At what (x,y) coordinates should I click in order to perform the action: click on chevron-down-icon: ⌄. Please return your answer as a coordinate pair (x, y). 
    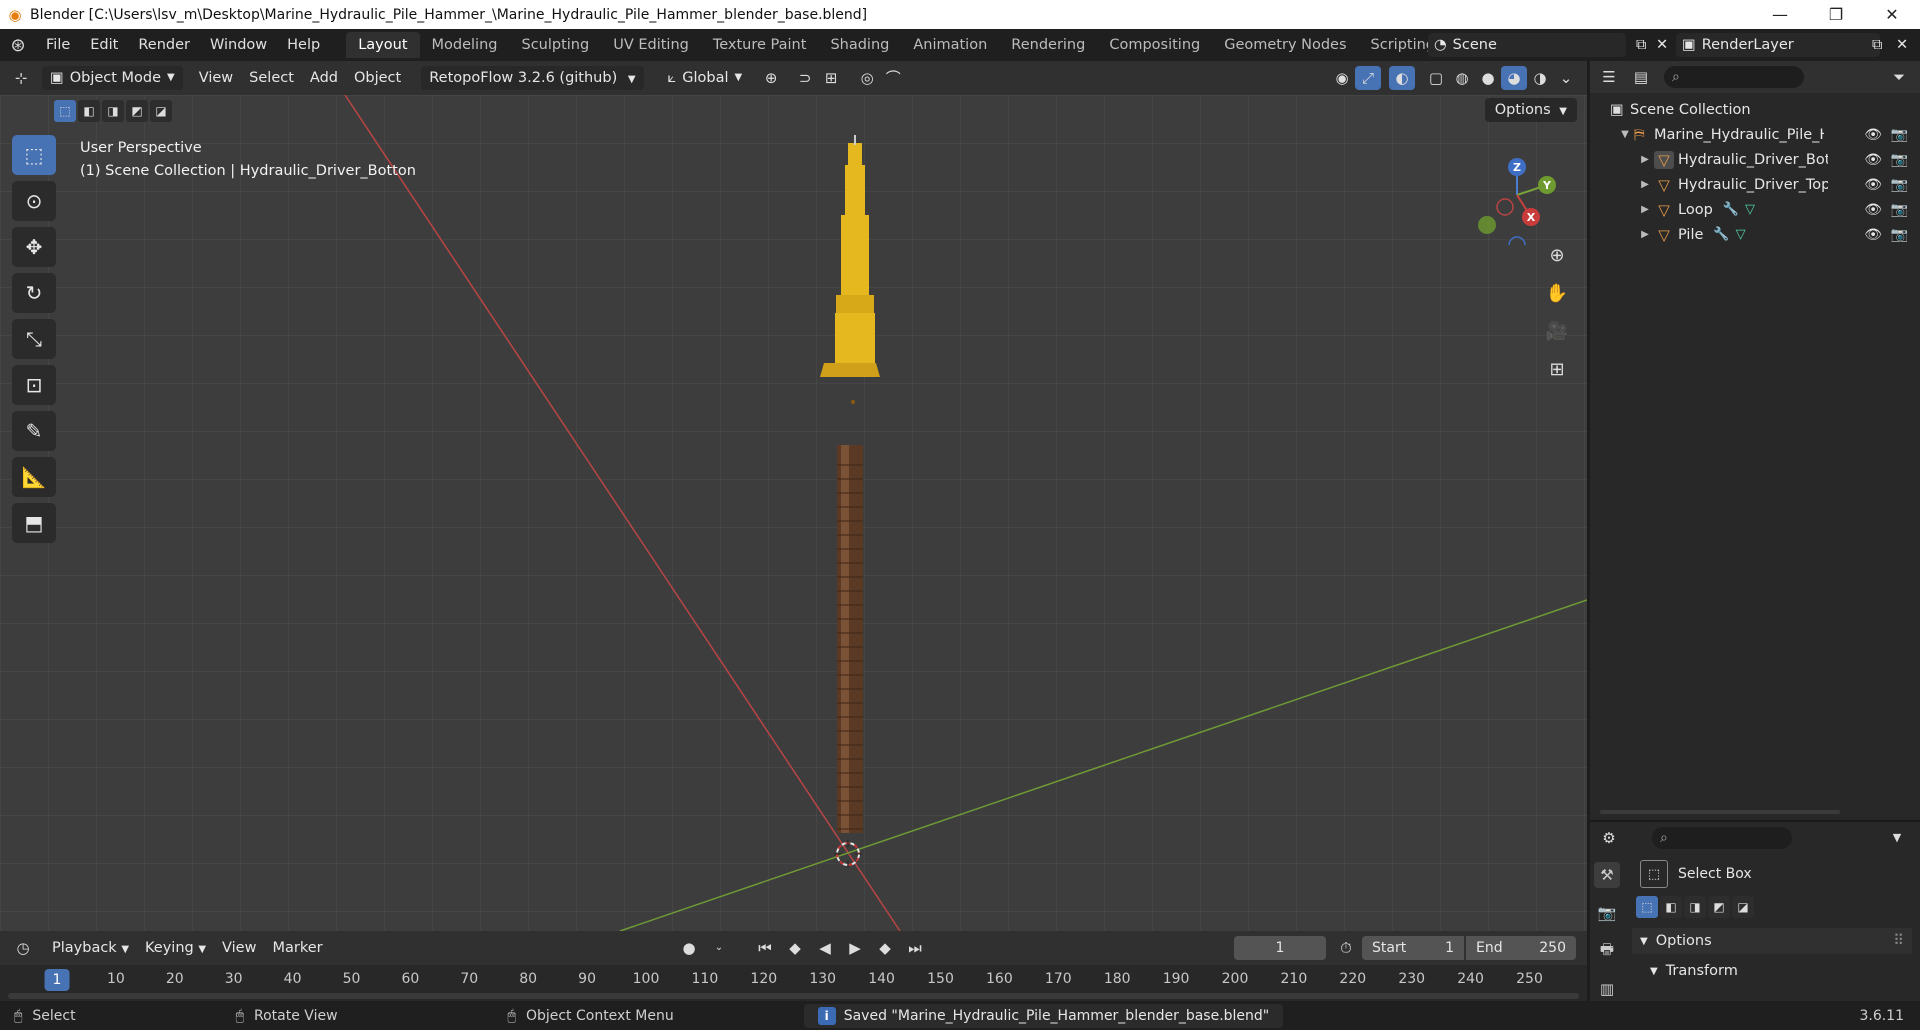
    Looking at the image, I should click on (719, 948).